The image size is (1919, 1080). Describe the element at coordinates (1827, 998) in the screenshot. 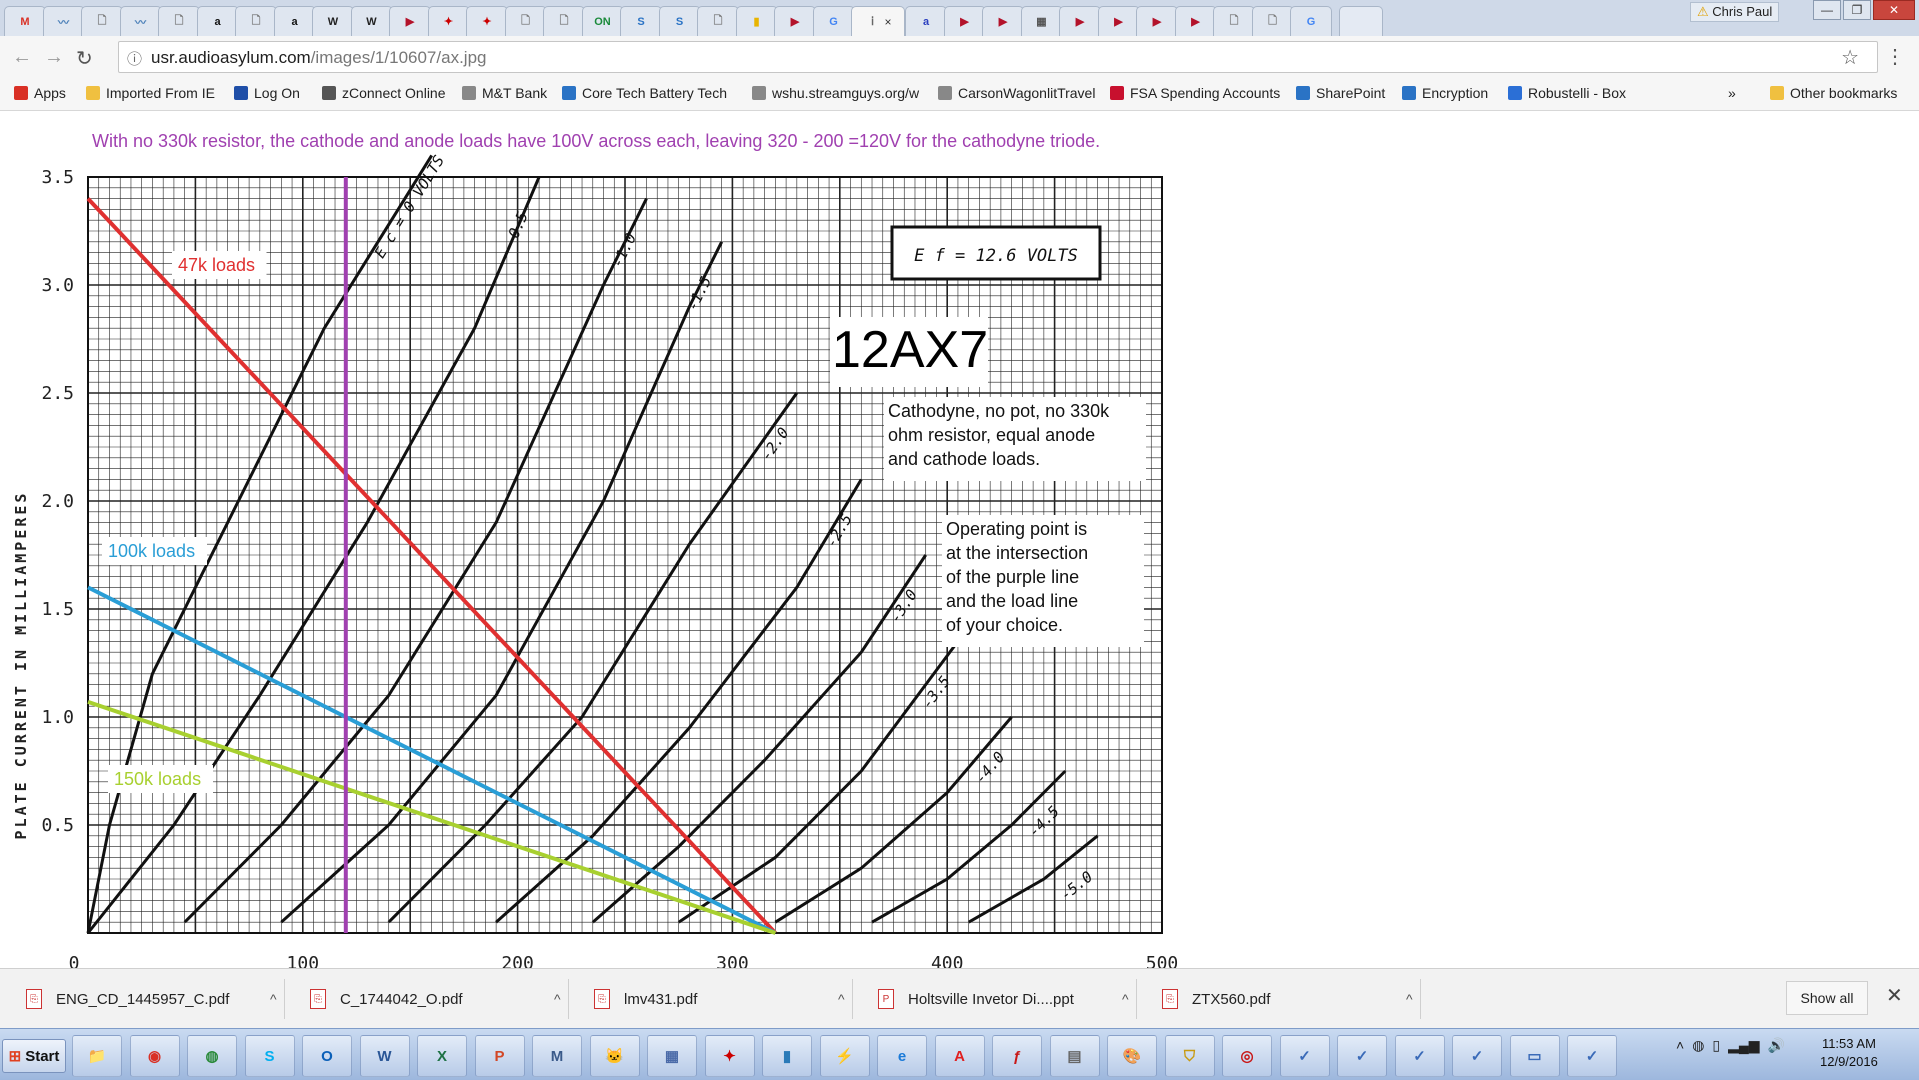

I see `show-all-downloads-button: Show all` at that location.